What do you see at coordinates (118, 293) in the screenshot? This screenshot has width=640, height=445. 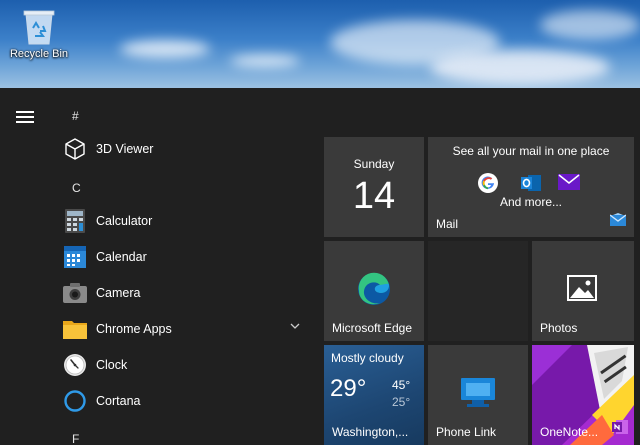 I see `app-label: Camera` at bounding box center [118, 293].